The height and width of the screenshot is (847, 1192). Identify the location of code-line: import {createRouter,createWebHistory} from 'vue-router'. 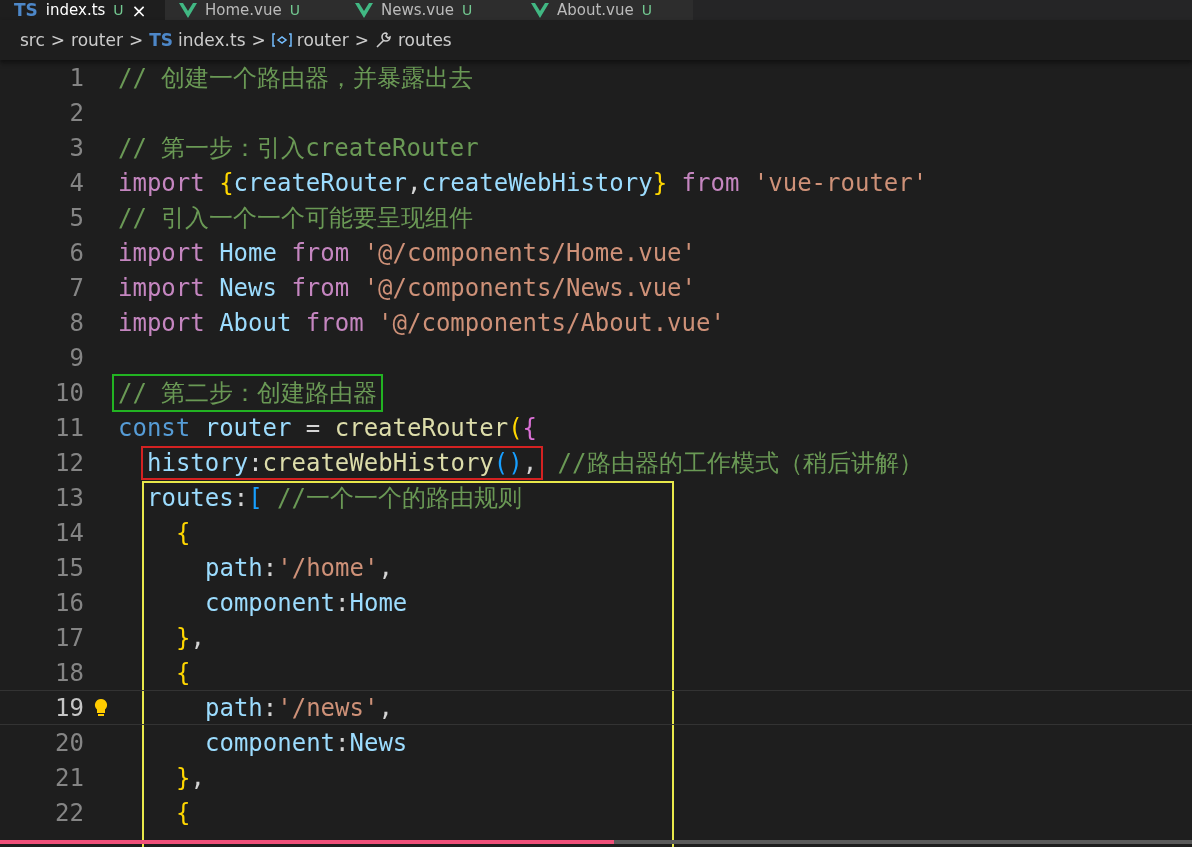
(523, 182).